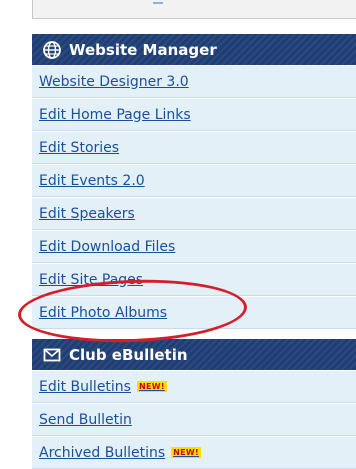 The height and width of the screenshot is (469, 356). Describe the element at coordinates (194, 419) in the screenshot. I see `menu-send-bulletin: Send Bulletin` at that location.